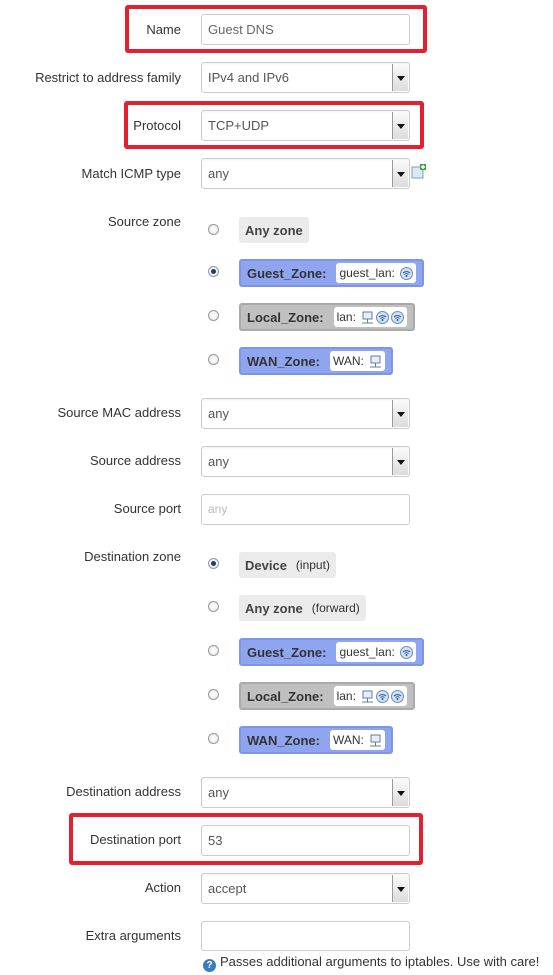  I want to click on family-value: IPv4 and IPv6, so click(248, 77).